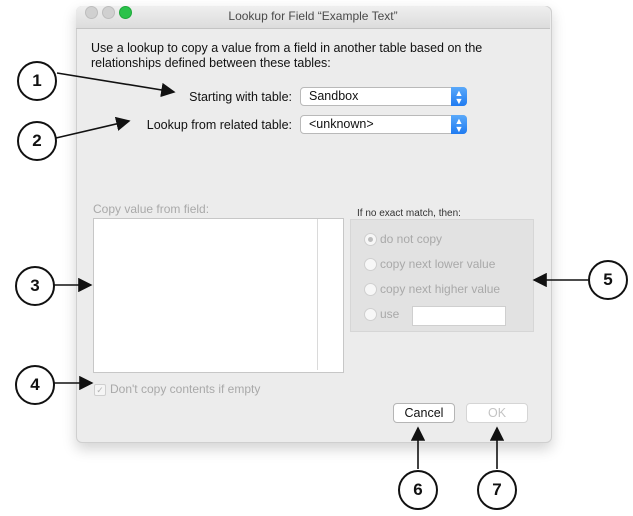  What do you see at coordinates (459, 316) in the screenshot?
I see `use-value-input` at bounding box center [459, 316].